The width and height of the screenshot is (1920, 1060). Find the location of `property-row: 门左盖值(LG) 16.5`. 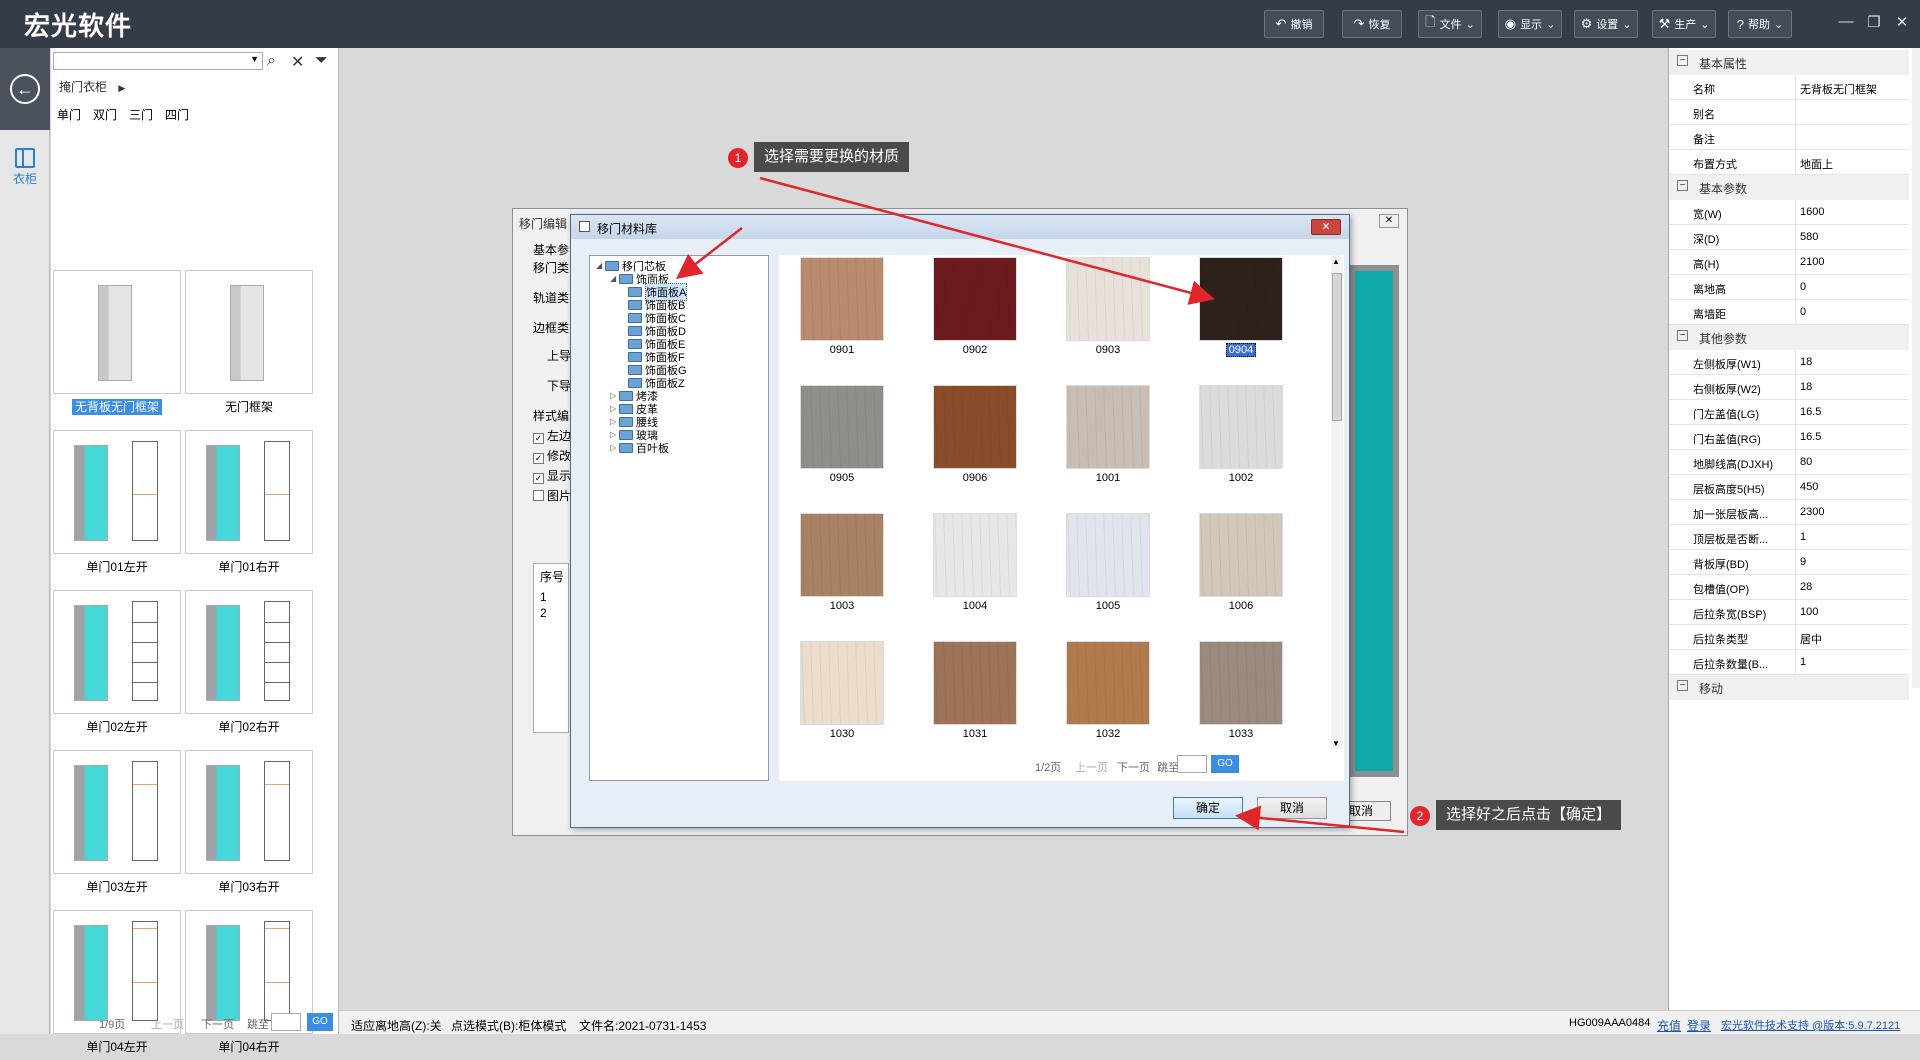

property-row: 门左盖值(LG) 16.5 is located at coordinates (1789, 412).